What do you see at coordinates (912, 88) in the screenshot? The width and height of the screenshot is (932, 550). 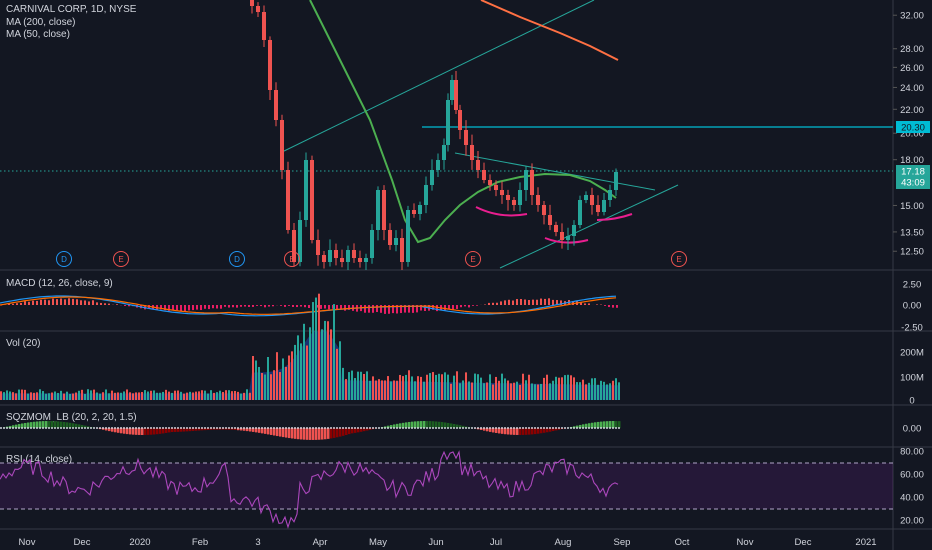 I see `price-tick-label: 24.00` at bounding box center [912, 88].